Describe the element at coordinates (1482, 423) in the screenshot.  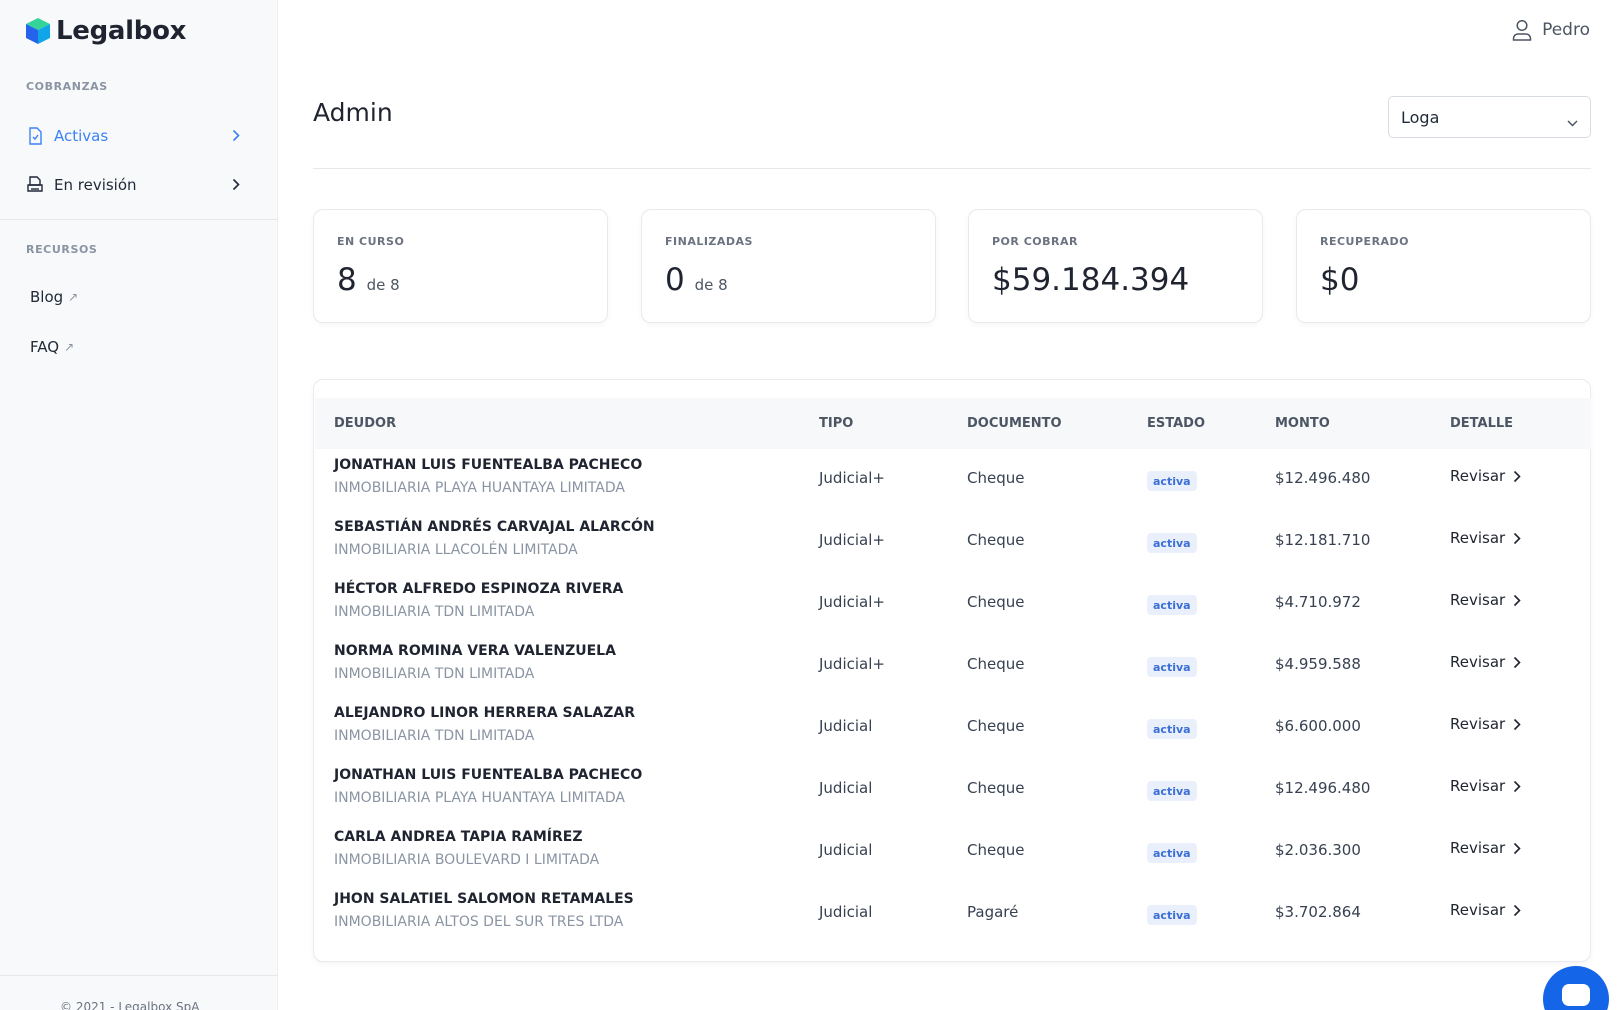
I see `column-header-detalle: DETALLE` at that location.